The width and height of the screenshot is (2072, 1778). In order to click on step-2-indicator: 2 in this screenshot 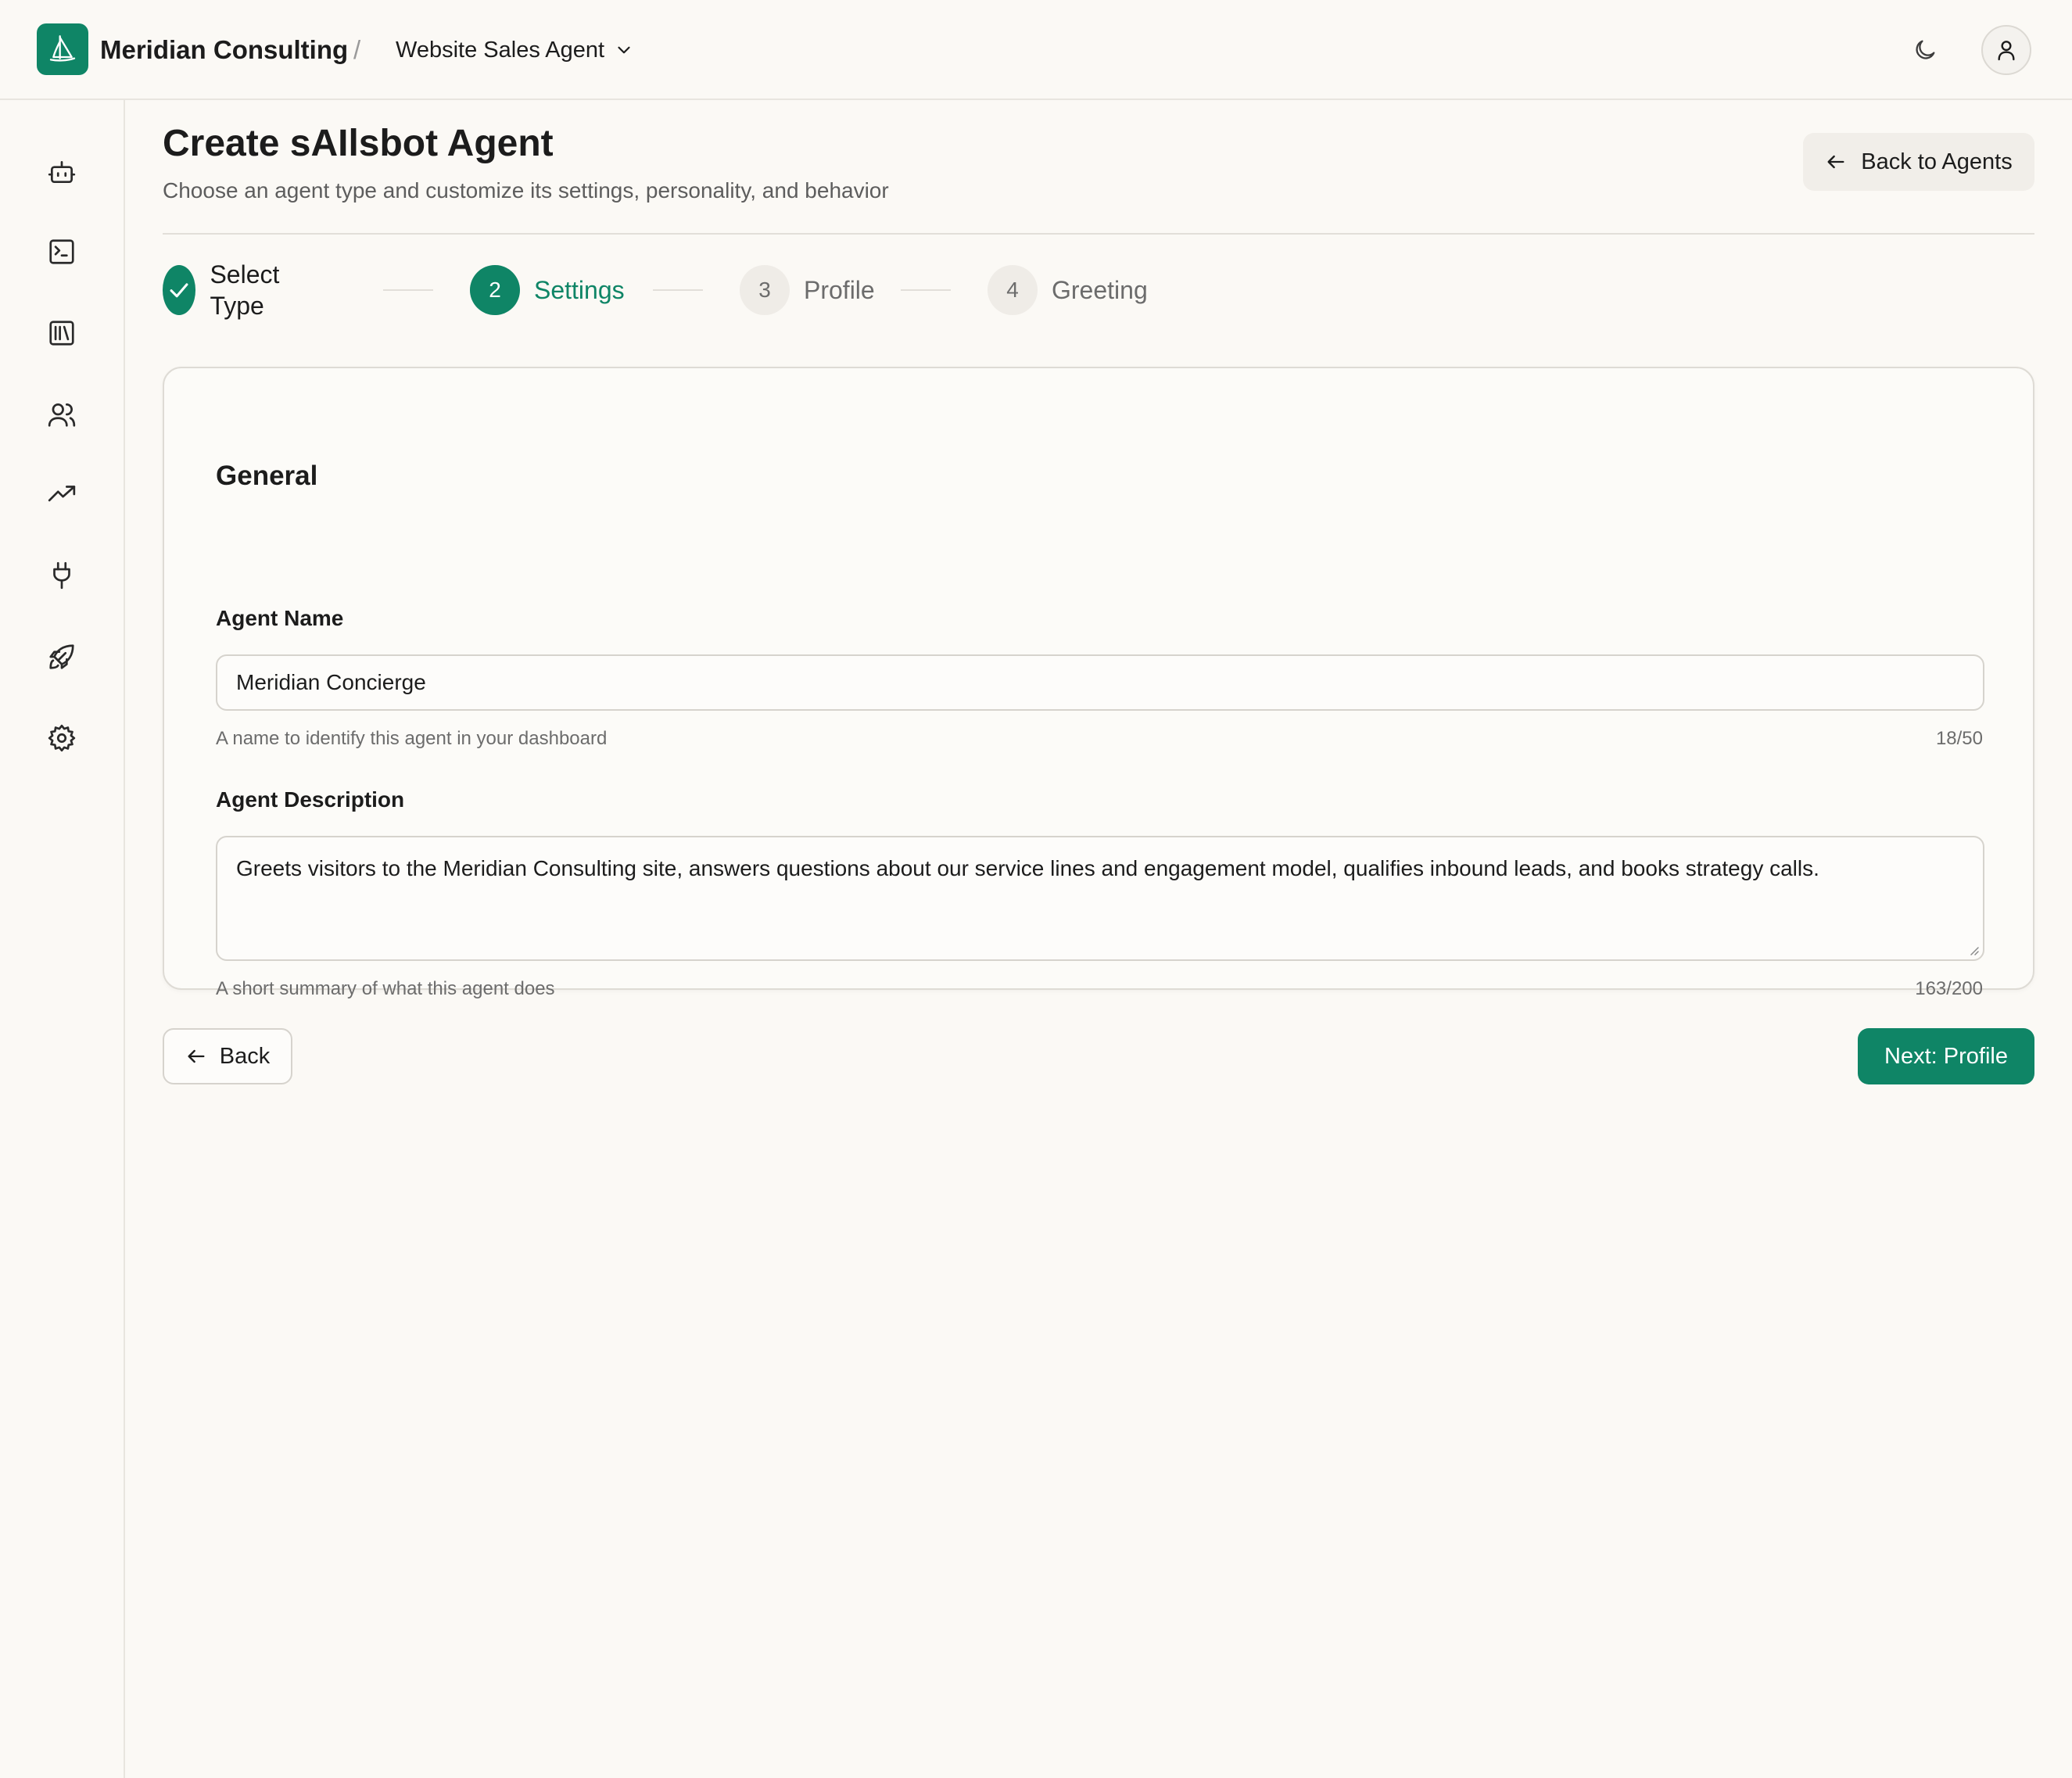, I will do `click(495, 290)`.